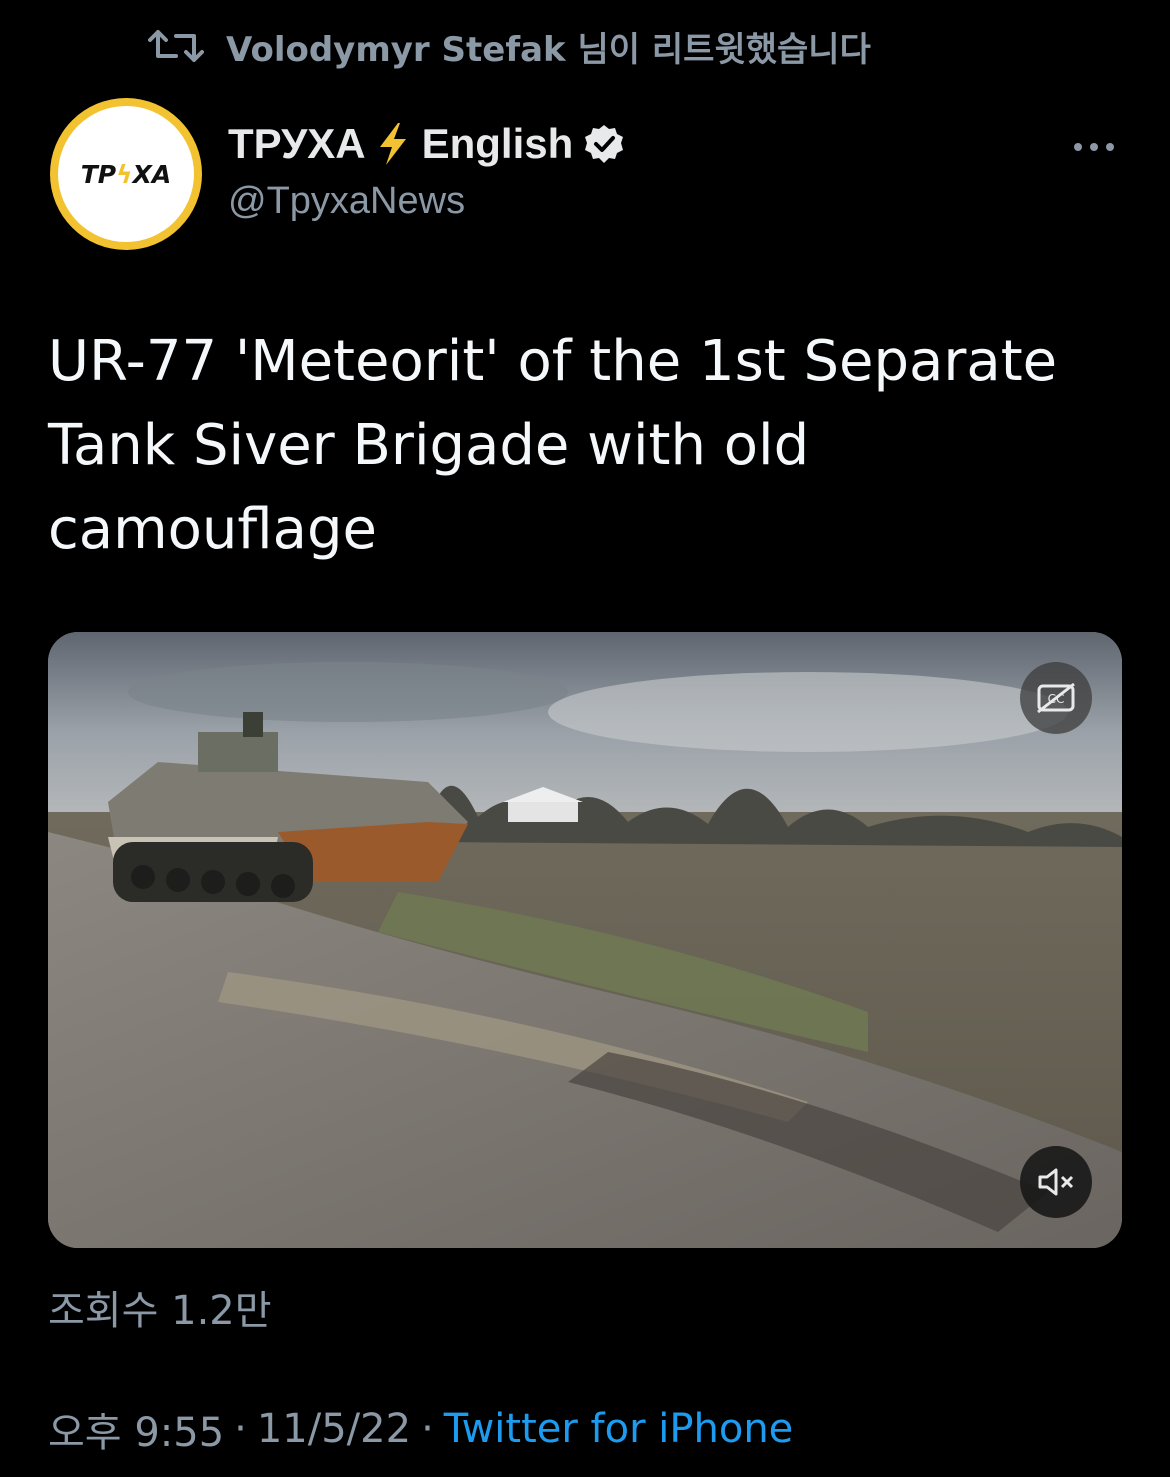 The height and width of the screenshot is (1477, 1170). Describe the element at coordinates (136, 1433) in the screenshot. I see `tweet-time: 오후 9:55` at that location.